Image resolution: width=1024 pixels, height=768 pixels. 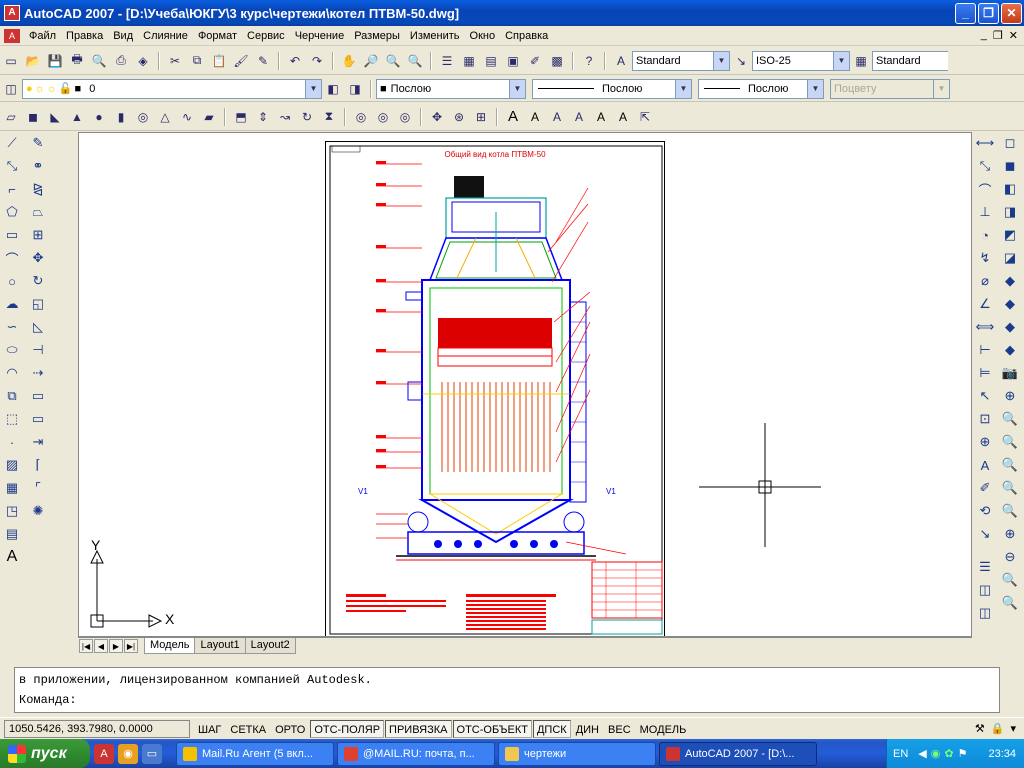 What do you see at coordinates (165, 36) in the screenshot?
I see `menu-merge: Слияние` at bounding box center [165, 36].